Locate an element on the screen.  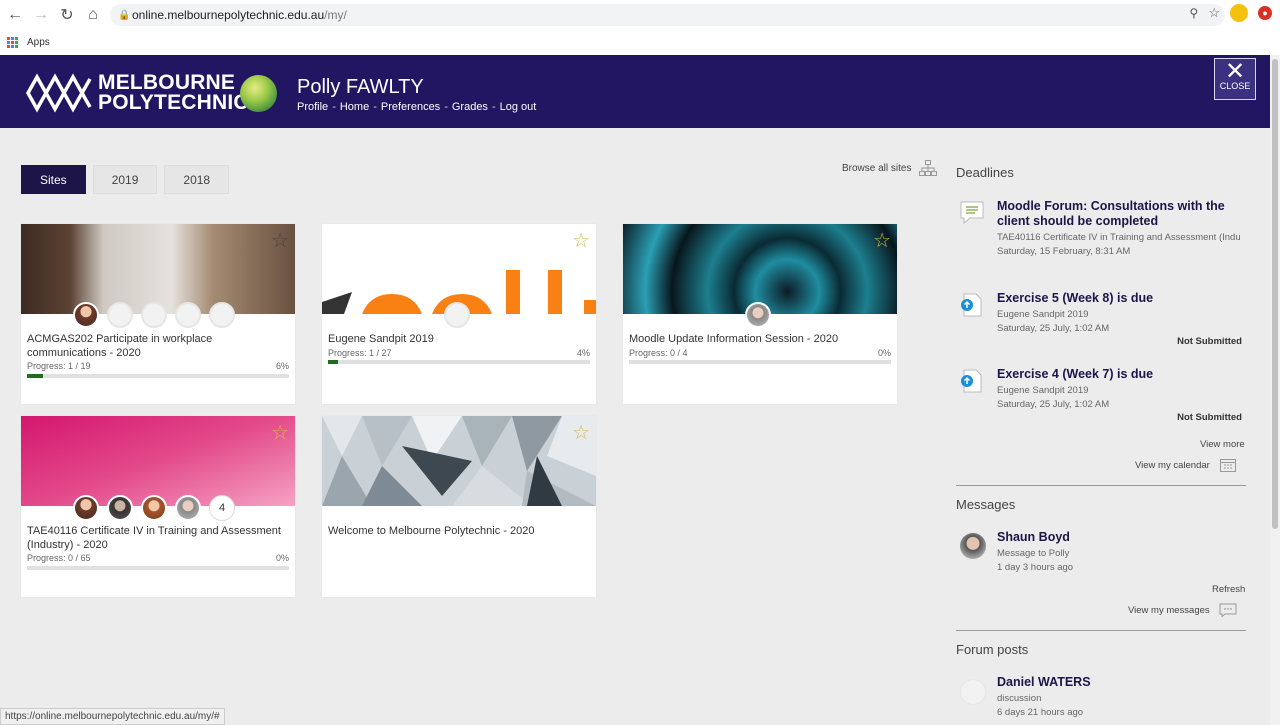
site-logo: MELBOURNE POLYTECHNIC is located at coordinates (137, 92).